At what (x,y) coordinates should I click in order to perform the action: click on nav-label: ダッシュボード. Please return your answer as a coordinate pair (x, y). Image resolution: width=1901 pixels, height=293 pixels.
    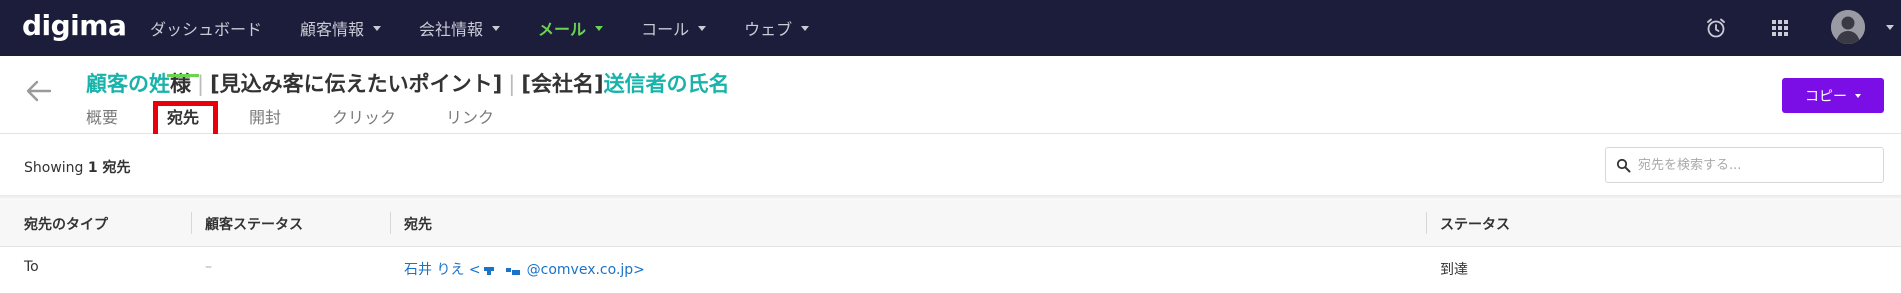
    Looking at the image, I should click on (206, 29).